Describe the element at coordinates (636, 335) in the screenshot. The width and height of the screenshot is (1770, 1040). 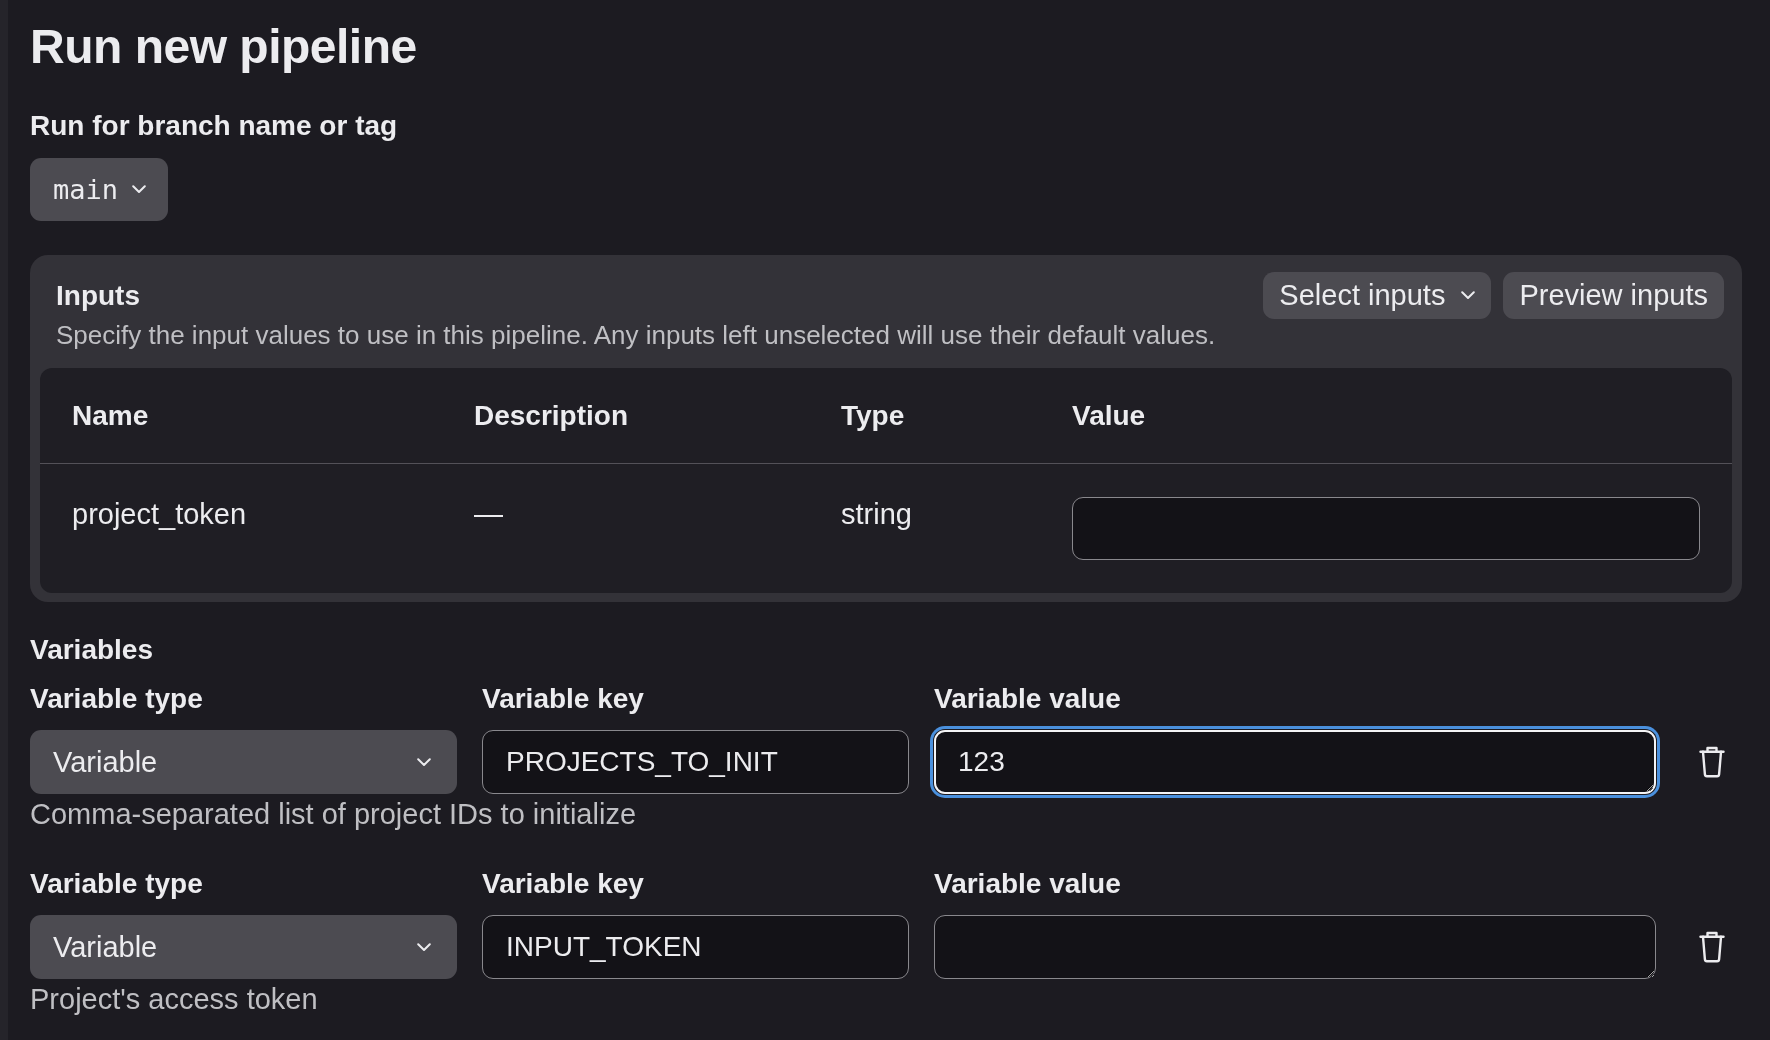
I see `section-description: Specify the input values to use in this pipeline. Any inputs left unselected will use their default values.` at that location.